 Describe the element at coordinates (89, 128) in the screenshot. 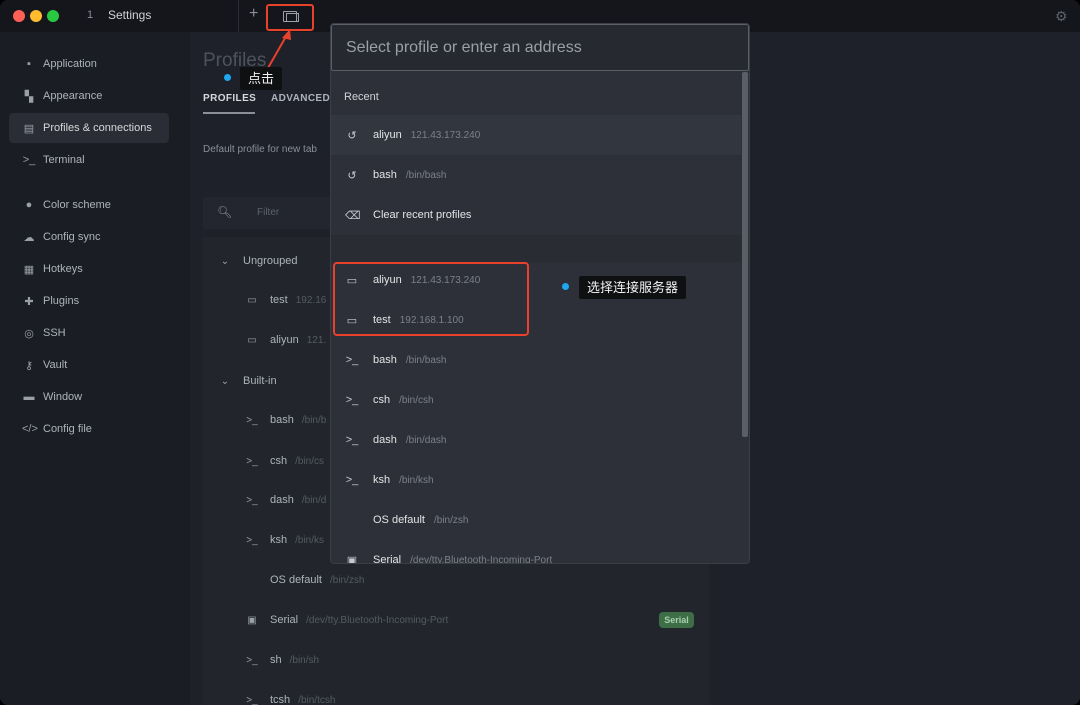

I see `sidebar-item-profiles: ▤ Profiles & connections` at that location.